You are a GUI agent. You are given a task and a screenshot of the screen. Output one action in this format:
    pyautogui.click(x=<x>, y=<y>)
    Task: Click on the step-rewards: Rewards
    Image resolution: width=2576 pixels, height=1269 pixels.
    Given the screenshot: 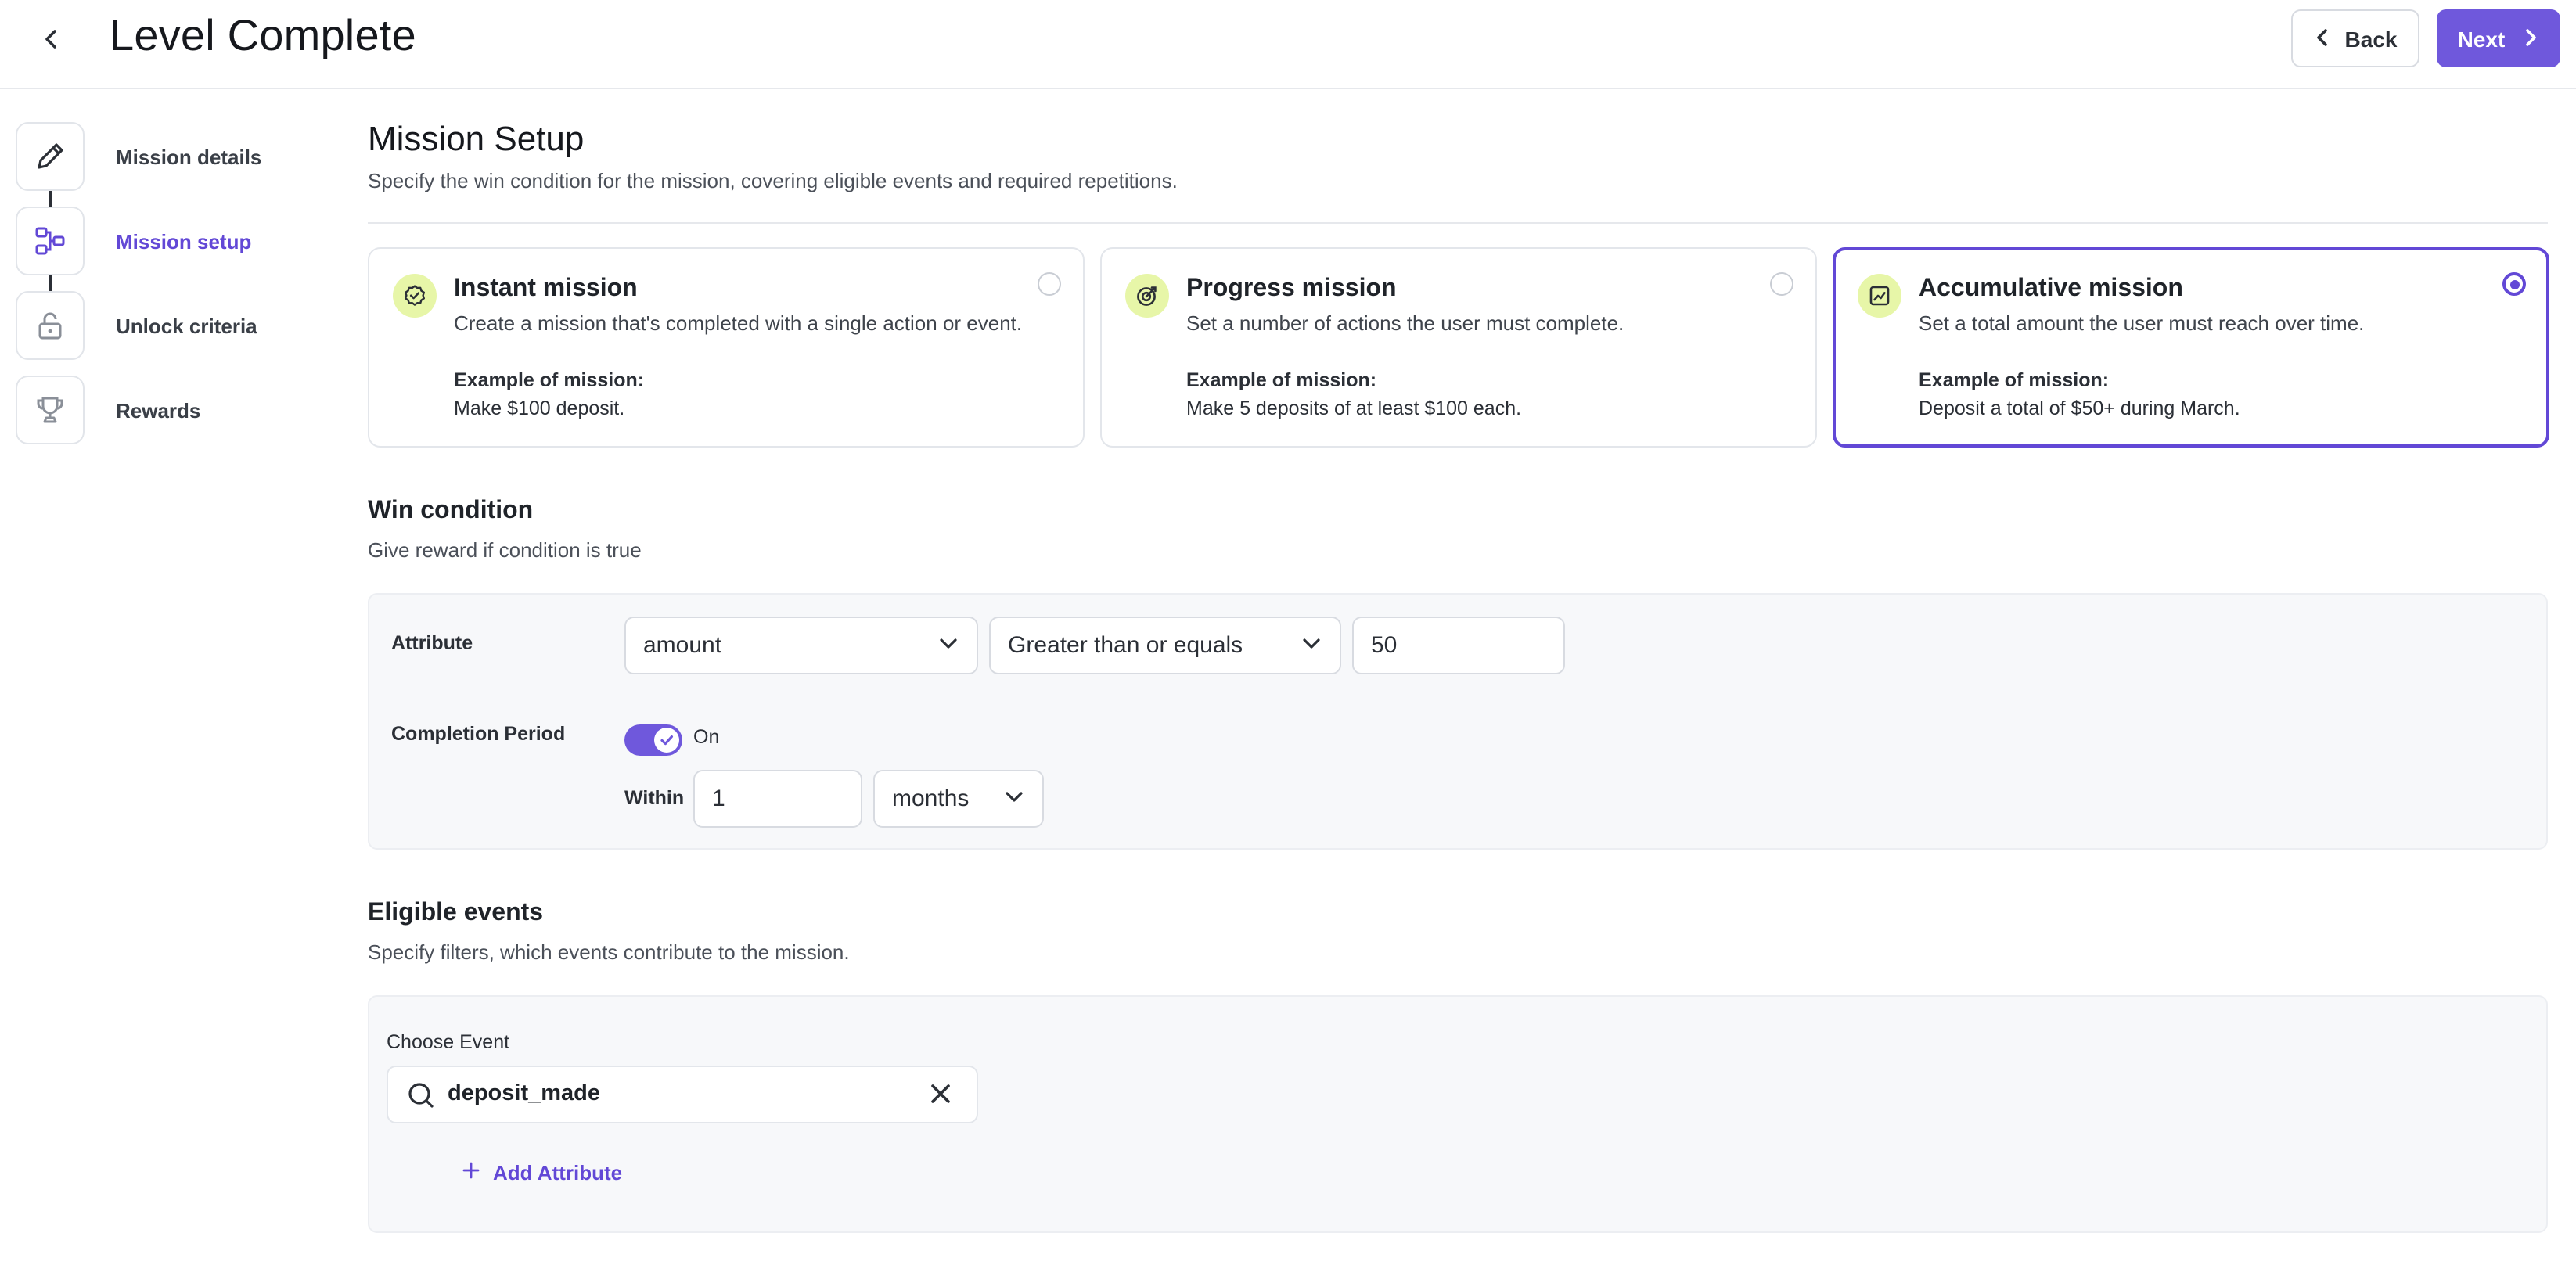 What is the action you would take?
    pyautogui.click(x=108, y=410)
    